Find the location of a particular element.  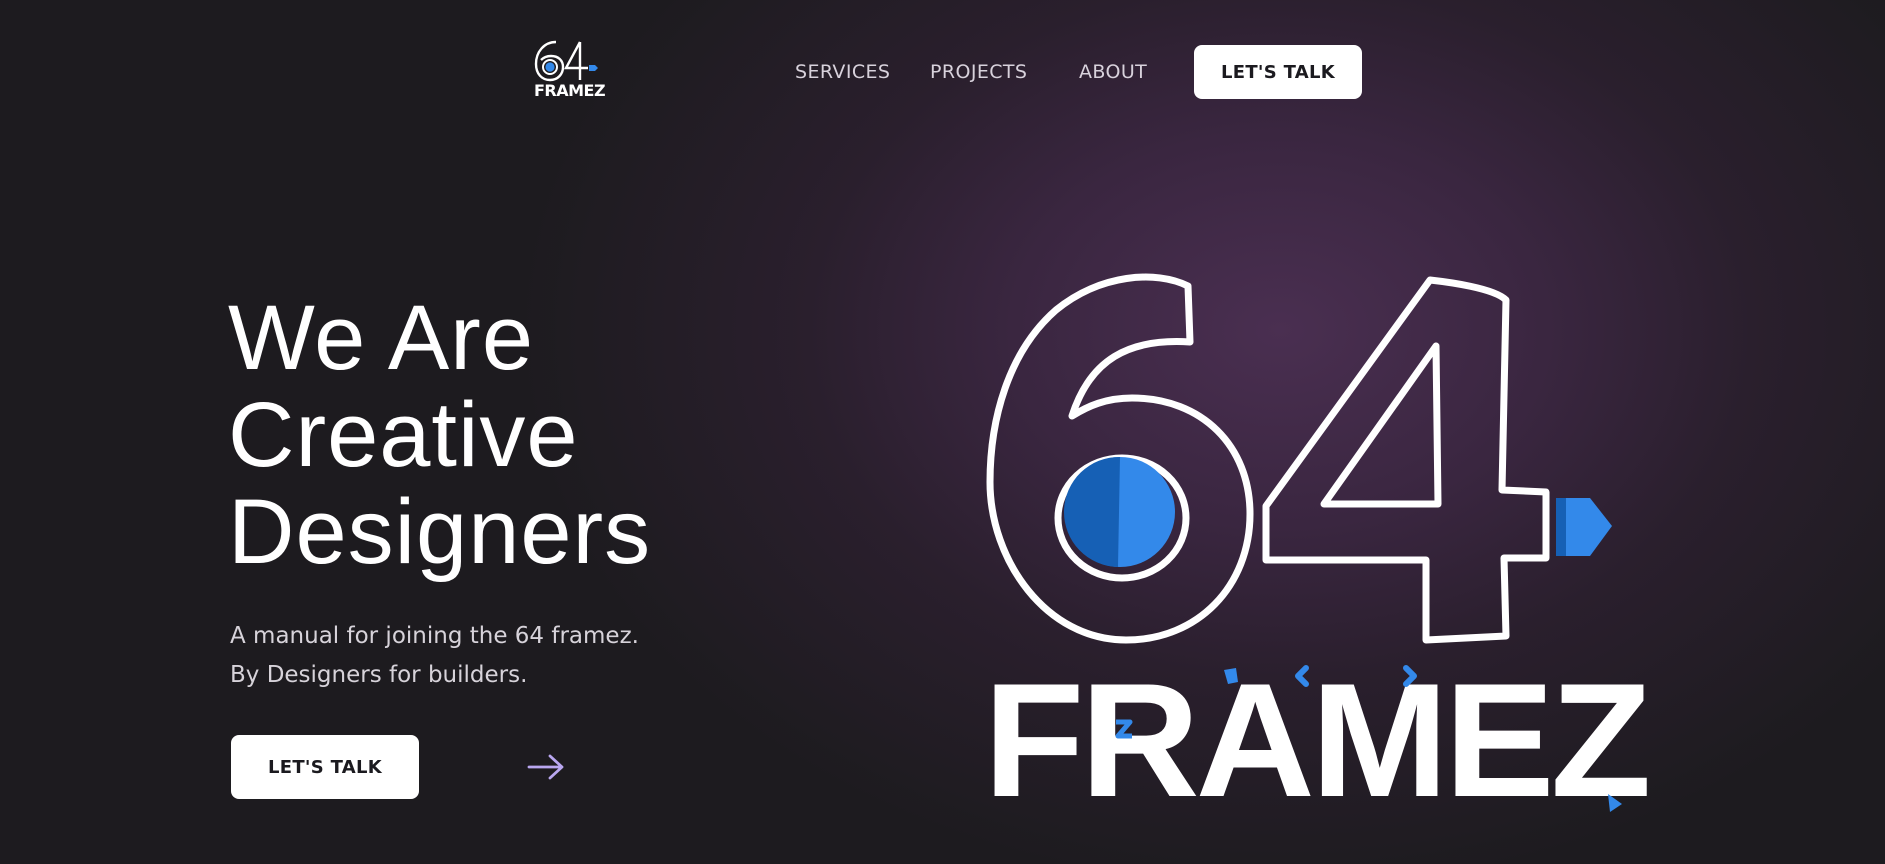

logo-wordmark: FRAMEZ is located at coordinates (570, 90).